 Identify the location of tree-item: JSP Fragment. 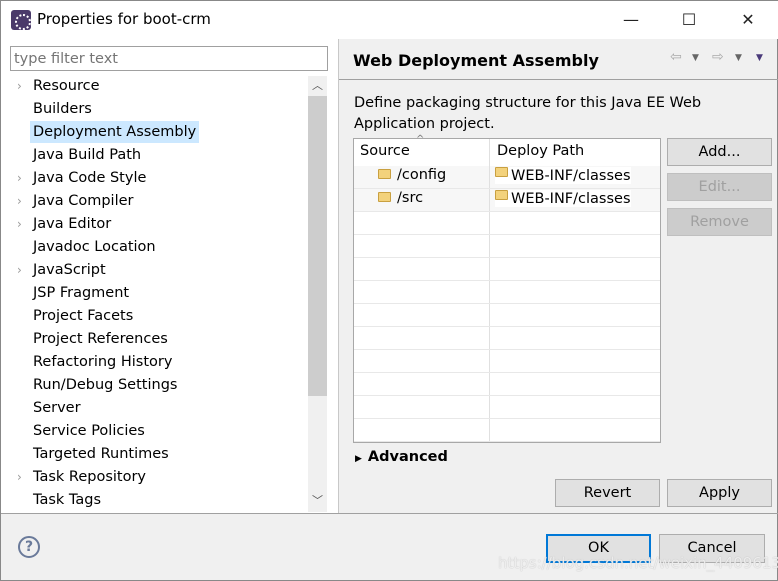
(81, 293).